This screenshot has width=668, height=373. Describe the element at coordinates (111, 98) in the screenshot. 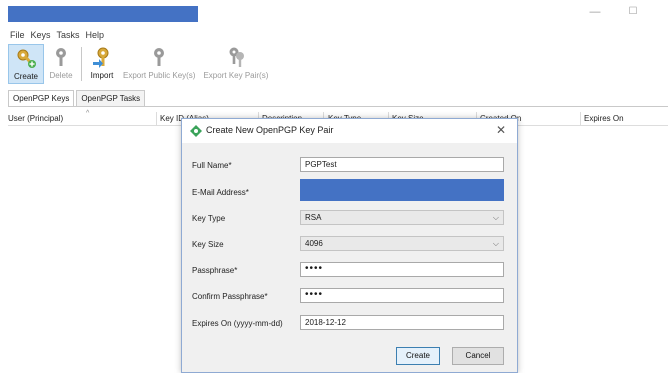

I see `tab-openpgp-tasks: OpenPGP Tasks` at that location.